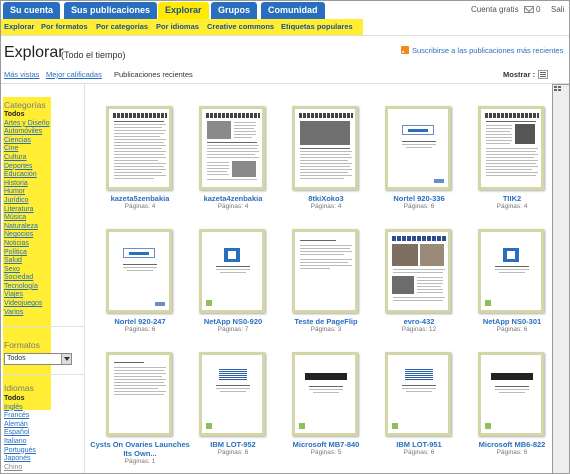 The height and width of the screenshot is (474, 570). Describe the element at coordinates (27, 235) in the screenshot. I see `category-item: Negocios` at that location.